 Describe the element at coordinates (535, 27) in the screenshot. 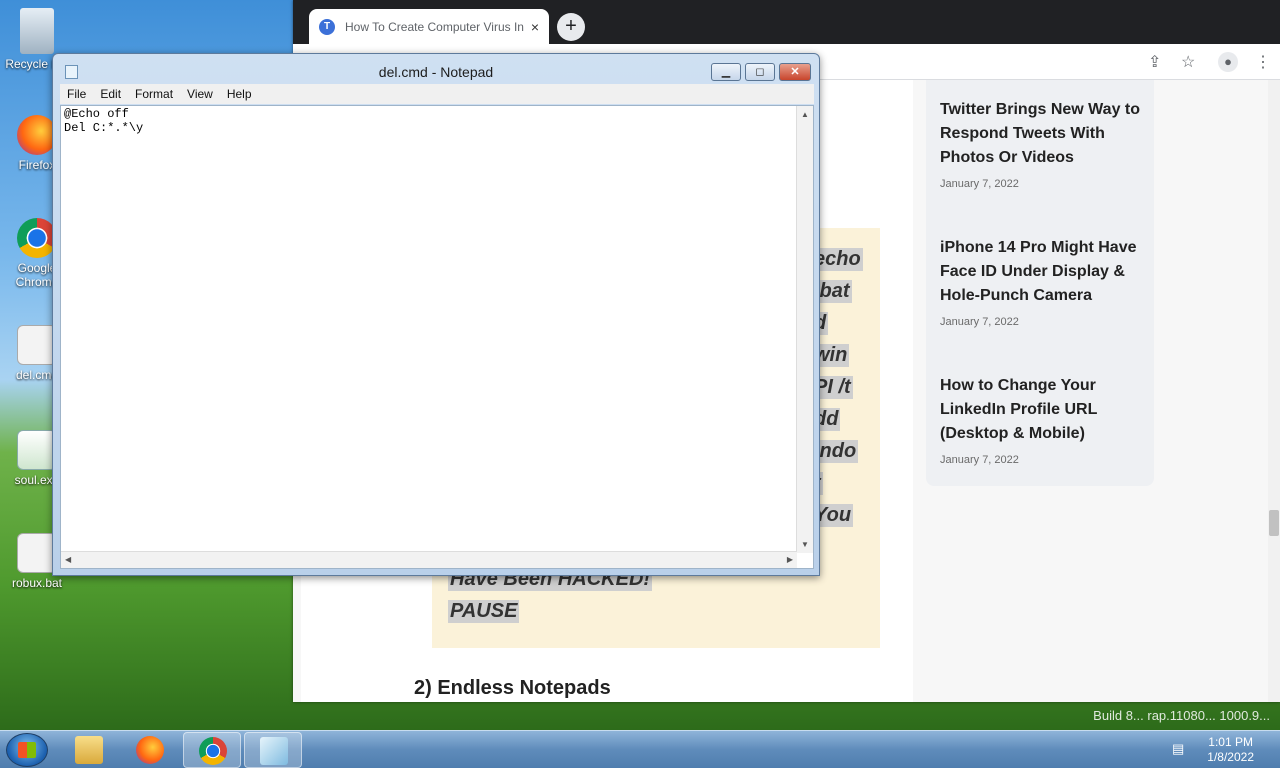

I see `tab-close-icon: ×` at that location.